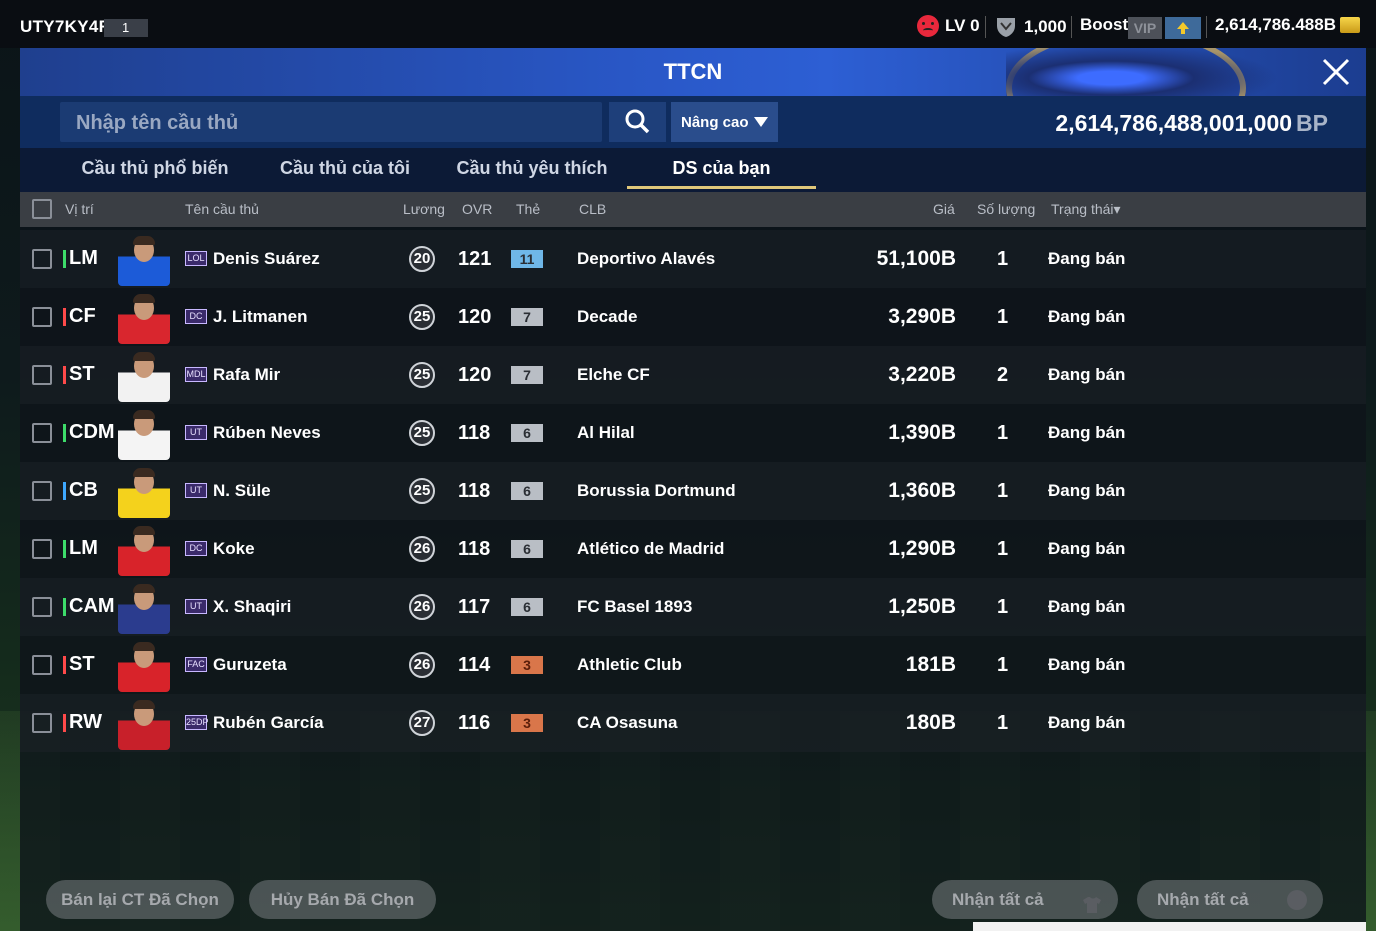 Image resolution: width=1376 pixels, height=931 pixels. What do you see at coordinates (196, 548) in the screenshot?
I see `season-badge: DC` at bounding box center [196, 548].